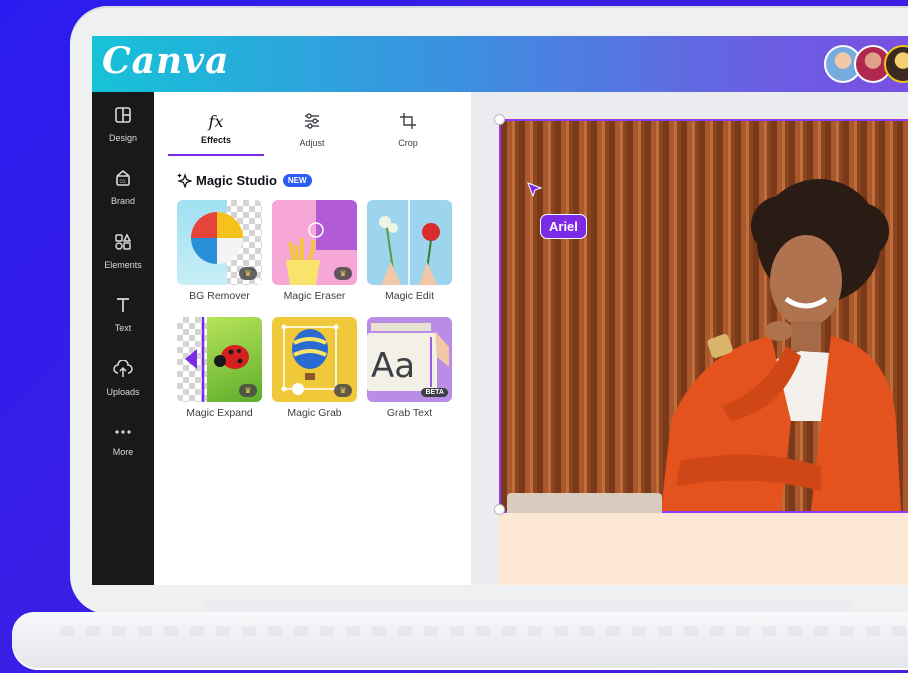 The width and height of the screenshot is (908, 673). I want to click on tool-grab-text: Aa BETA, so click(409, 359).